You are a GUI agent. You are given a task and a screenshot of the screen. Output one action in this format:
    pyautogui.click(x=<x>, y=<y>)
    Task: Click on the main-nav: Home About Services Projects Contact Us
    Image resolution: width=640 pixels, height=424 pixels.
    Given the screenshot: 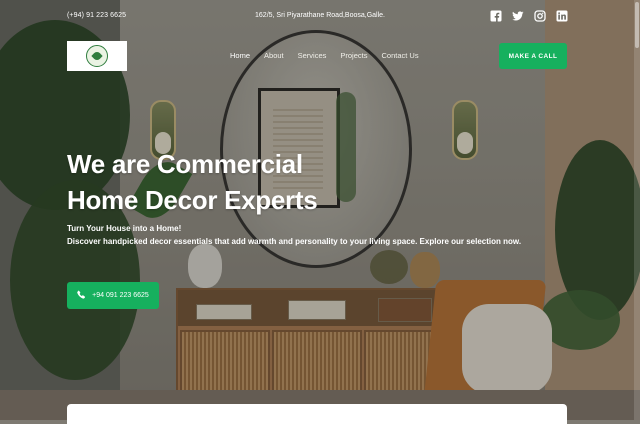 What is the action you would take?
    pyautogui.click(x=324, y=55)
    